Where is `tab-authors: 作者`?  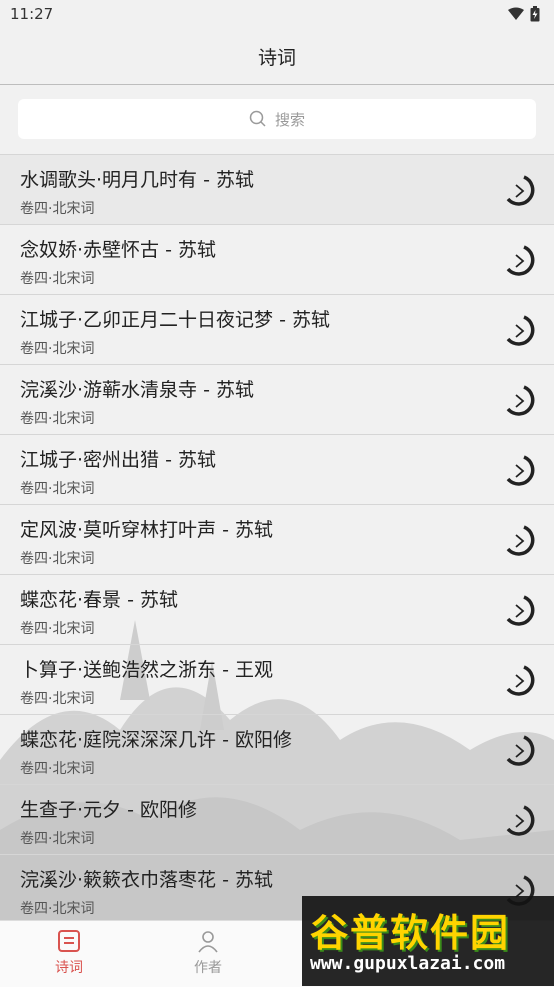 tab-authors: 作者 is located at coordinates (208, 953).